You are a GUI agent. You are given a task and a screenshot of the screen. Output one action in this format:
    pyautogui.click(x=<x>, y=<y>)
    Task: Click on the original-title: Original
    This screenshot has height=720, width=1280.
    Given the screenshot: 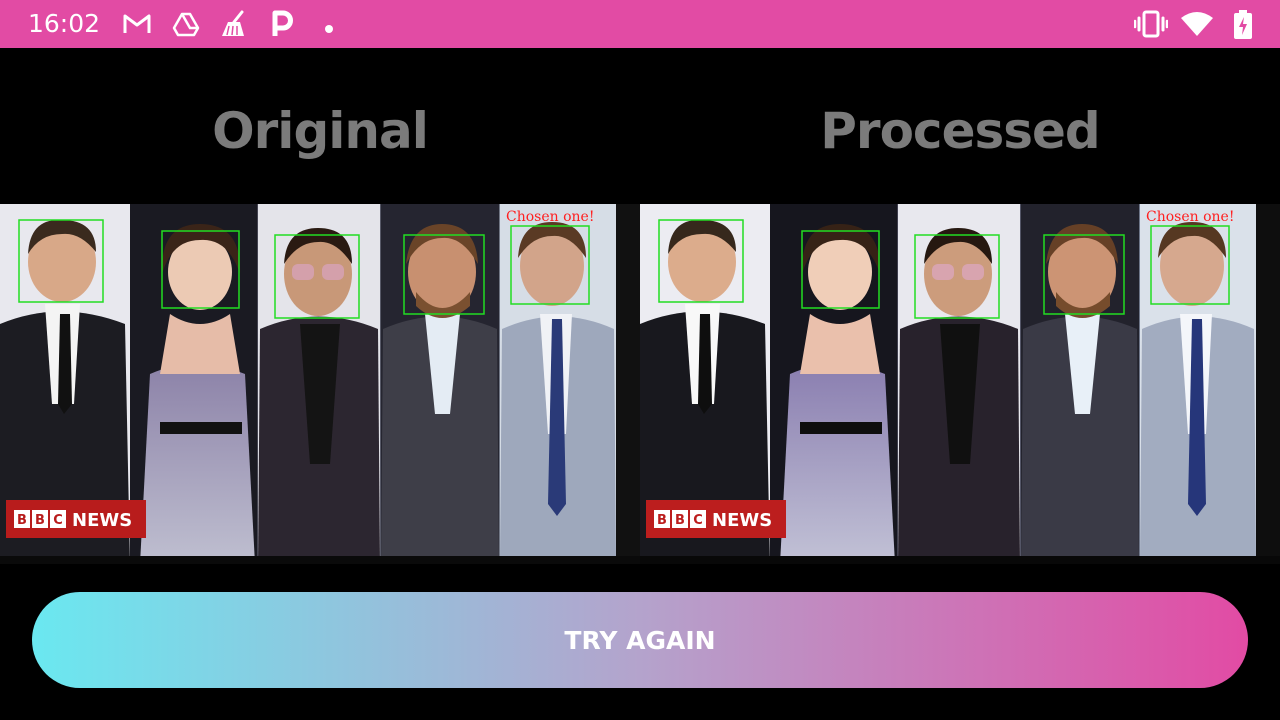 What is the action you would take?
    pyautogui.click(x=320, y=131)
    